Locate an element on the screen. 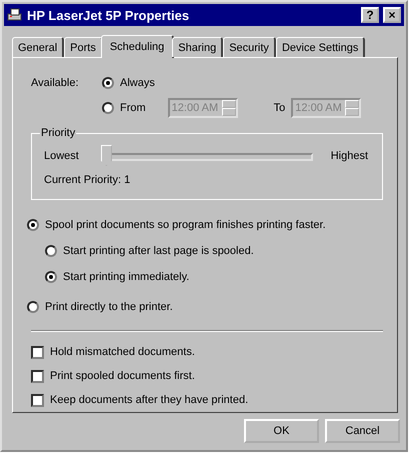  available-label: Available: is located at coordinates (55, 83).